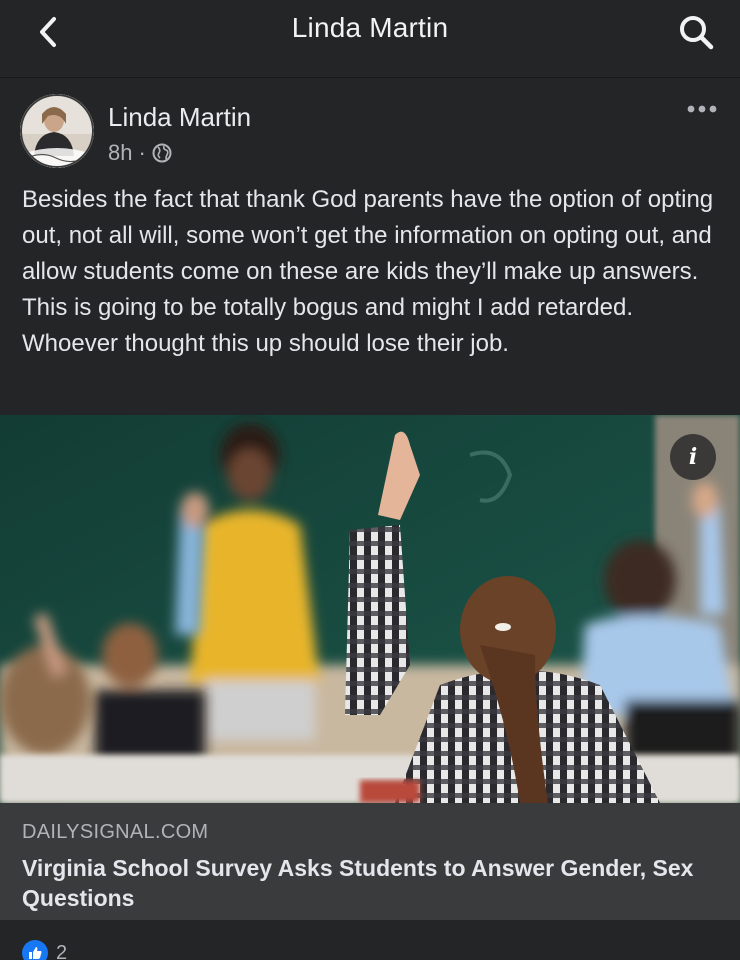 This screenshot has width=740, height=960. Describe the element at coordinates (179, 117) in the screenshot. I see `author-name: Linda Martin` at that location.